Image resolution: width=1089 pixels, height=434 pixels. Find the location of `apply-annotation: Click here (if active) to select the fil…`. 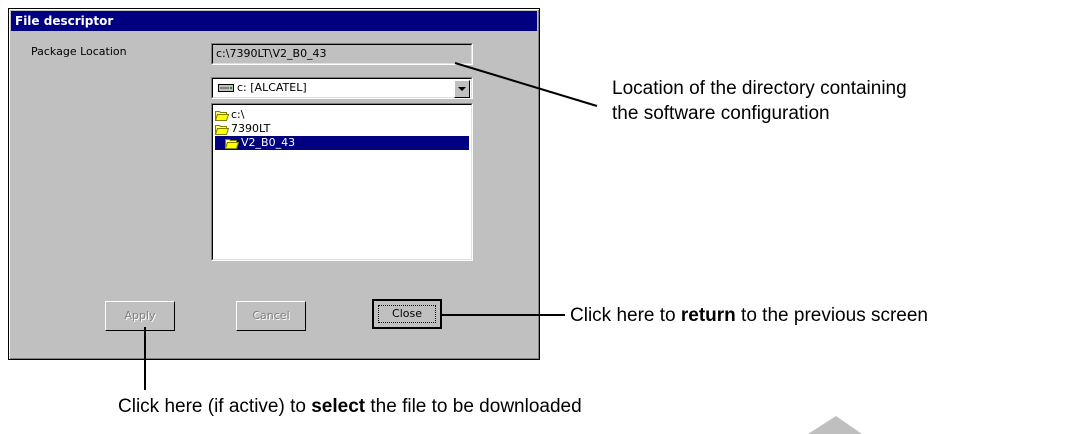

apply-annotation: Click here (if active) to select the fil… is located at coordinates (350, 406).